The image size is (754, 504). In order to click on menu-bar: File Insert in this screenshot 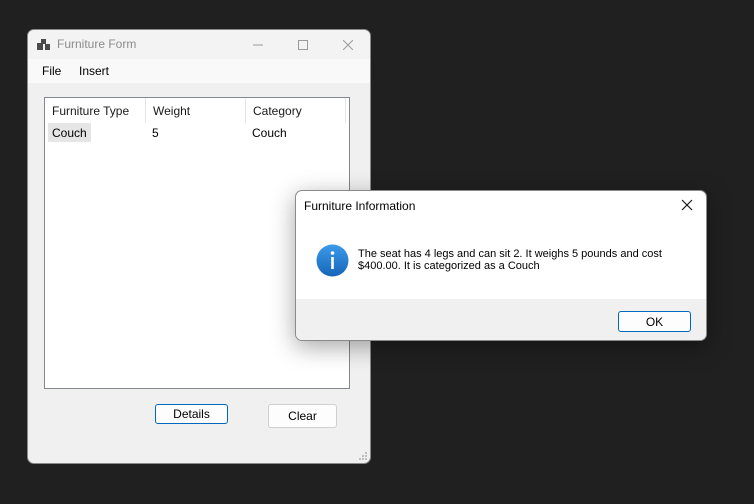, I will do `click(199, 71)`.